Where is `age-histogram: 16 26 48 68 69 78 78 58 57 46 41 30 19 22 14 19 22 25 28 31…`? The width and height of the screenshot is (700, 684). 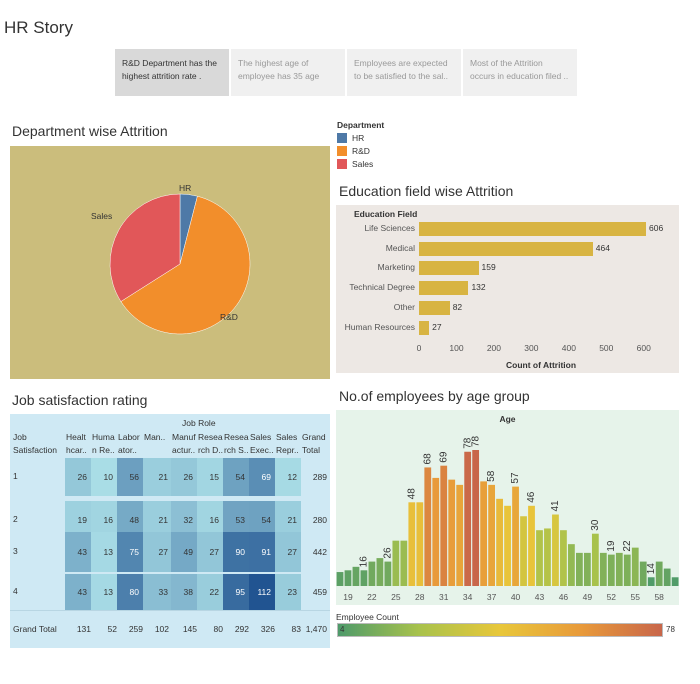 age-histogram: 16 26 48 68 69 78 78 58 57 46 41 30 19 22 14 19 22 25 28 31… is located at coordinates (507, 507).